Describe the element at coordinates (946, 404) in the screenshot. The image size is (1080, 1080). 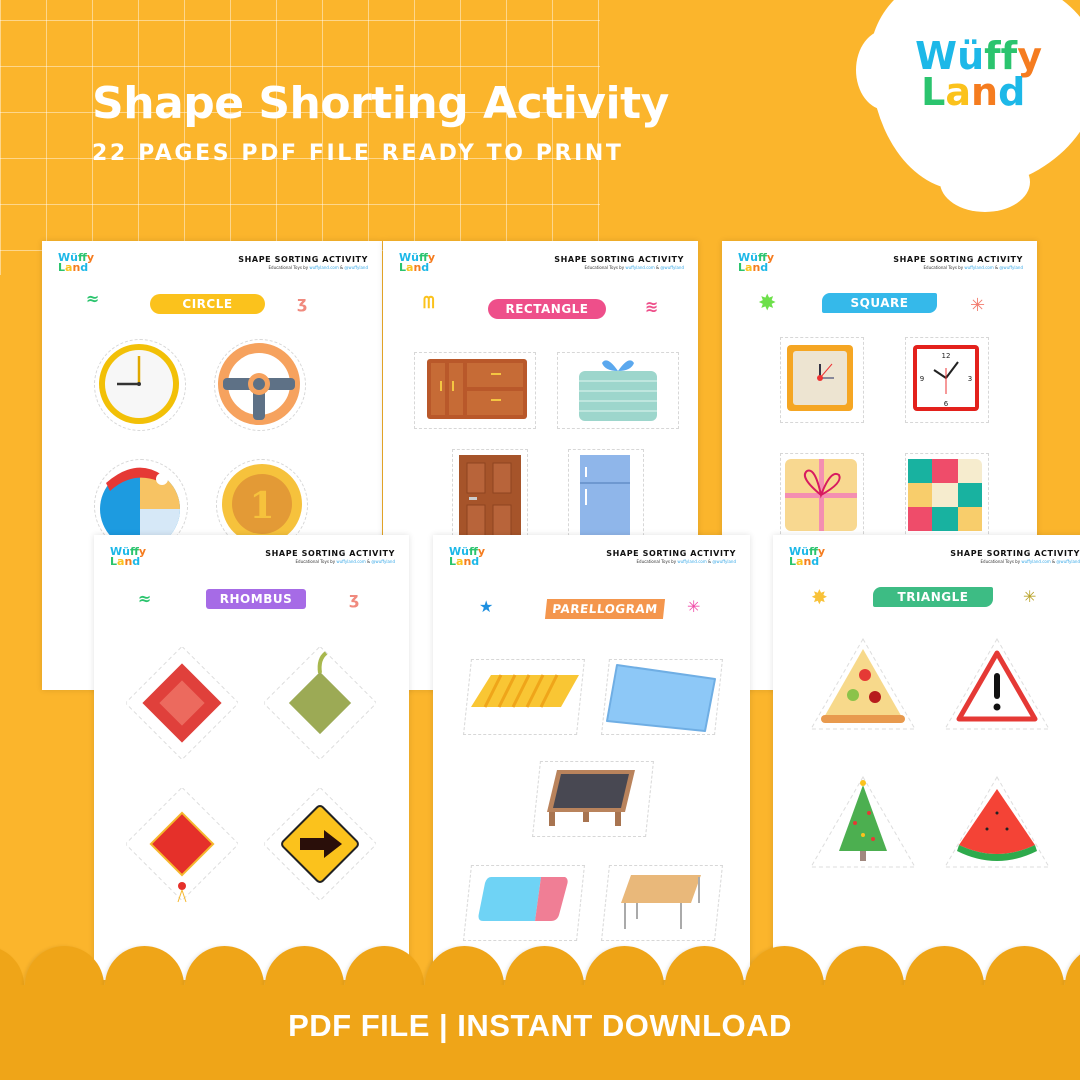
I see `svg-text: 6` at that location.